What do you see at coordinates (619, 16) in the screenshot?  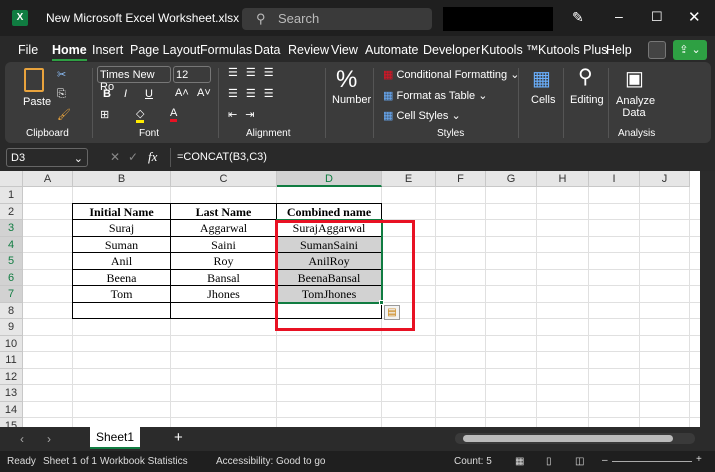 I see `minimize-button: –` at bounding box center [619, 16].